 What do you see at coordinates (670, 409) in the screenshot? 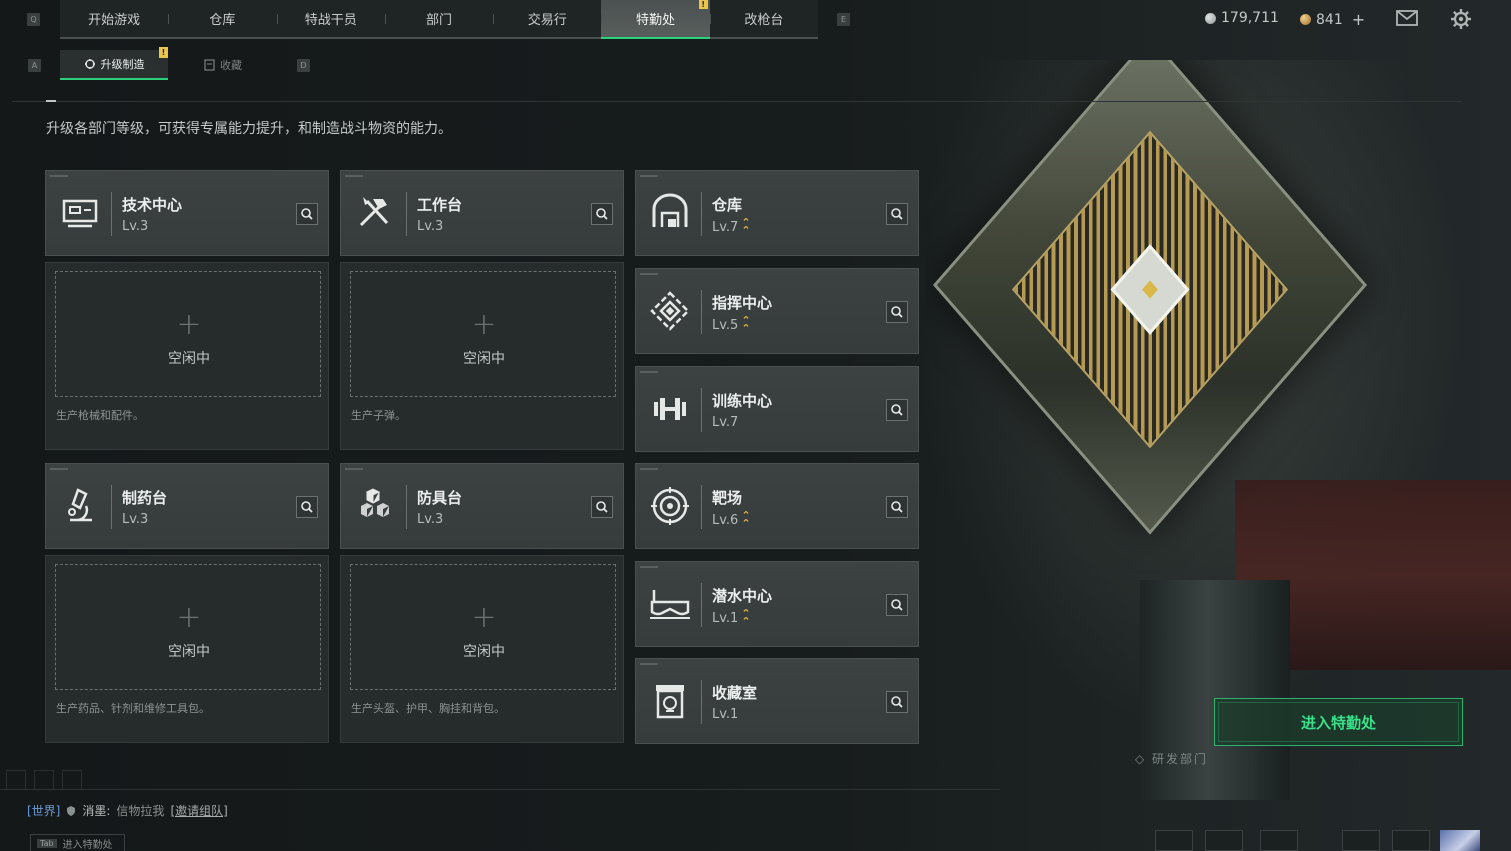
I see `dumbbell-icon` at bounding box center [670, 409].